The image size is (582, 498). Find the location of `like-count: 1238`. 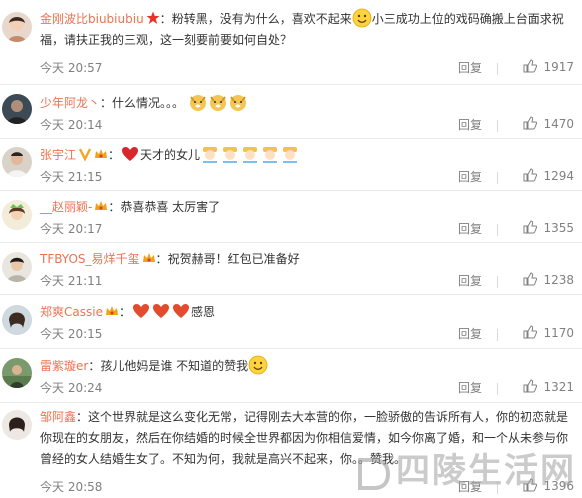

like-count: 1238 is located at coordinates (558, 280).